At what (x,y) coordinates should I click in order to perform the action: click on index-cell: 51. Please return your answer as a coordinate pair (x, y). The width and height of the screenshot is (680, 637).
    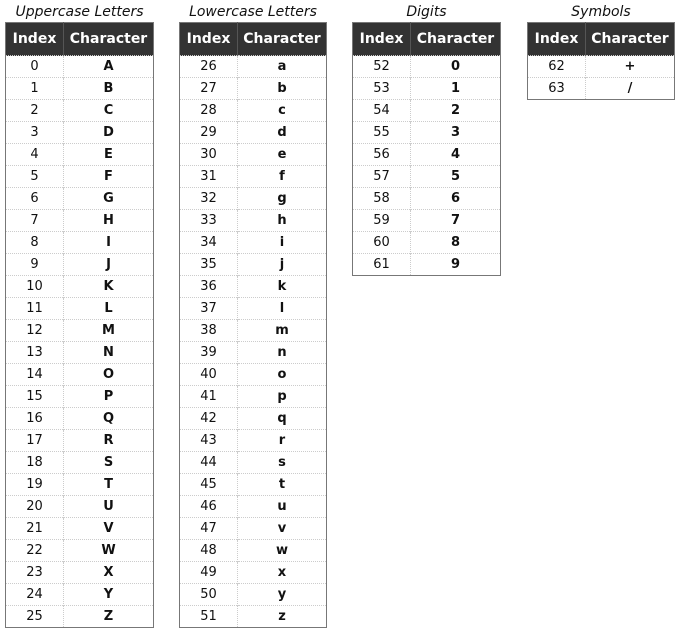
    Looking at the image, I should click on (208, 616).